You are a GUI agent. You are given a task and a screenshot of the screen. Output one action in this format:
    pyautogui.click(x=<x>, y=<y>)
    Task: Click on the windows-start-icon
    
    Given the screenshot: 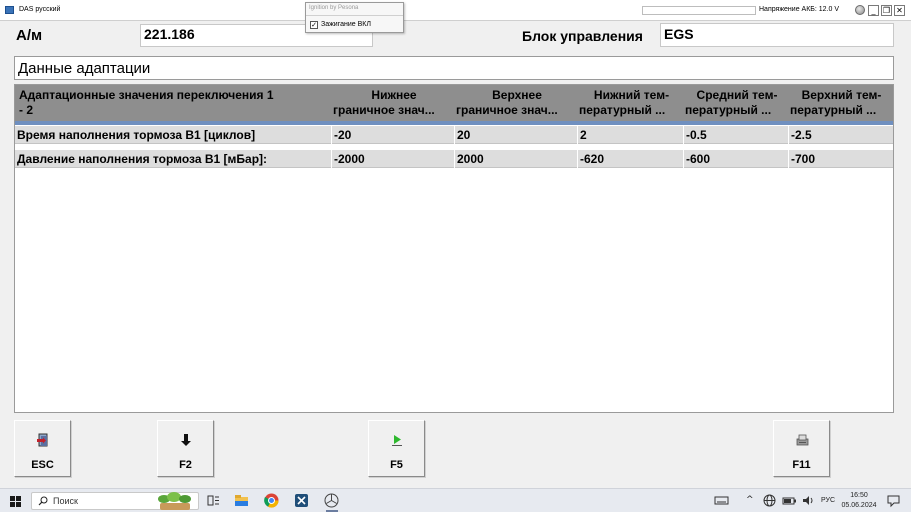 What is the action you would take?
    pyautogui.click(x=15, y=501)
    